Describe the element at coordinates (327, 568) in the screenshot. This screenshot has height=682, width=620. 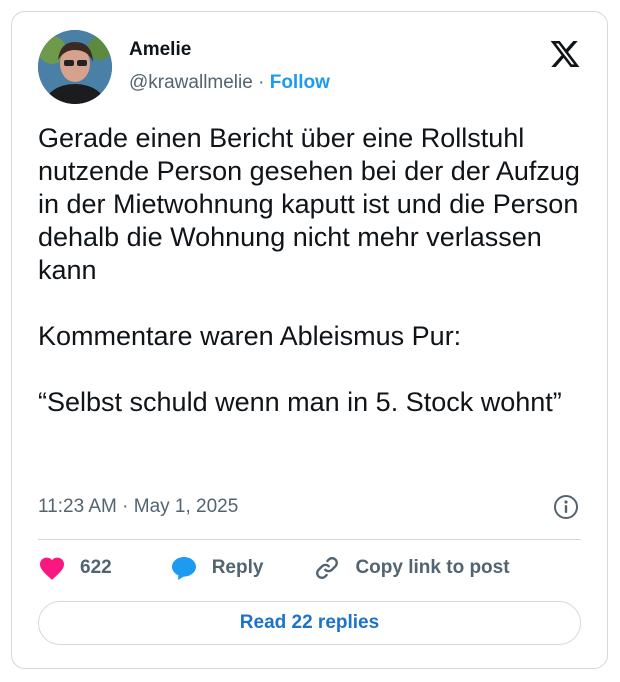
I see `link-icon` at that location.